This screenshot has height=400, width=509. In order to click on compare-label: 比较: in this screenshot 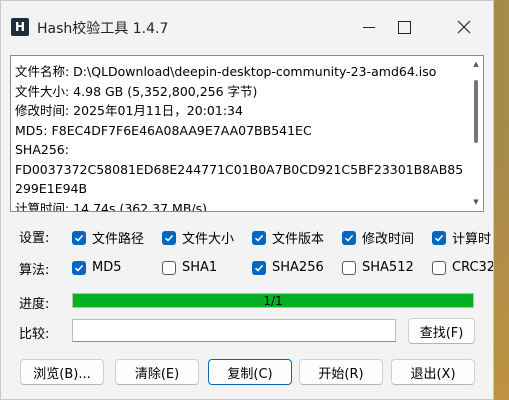, I will do `click(34, 334)`.